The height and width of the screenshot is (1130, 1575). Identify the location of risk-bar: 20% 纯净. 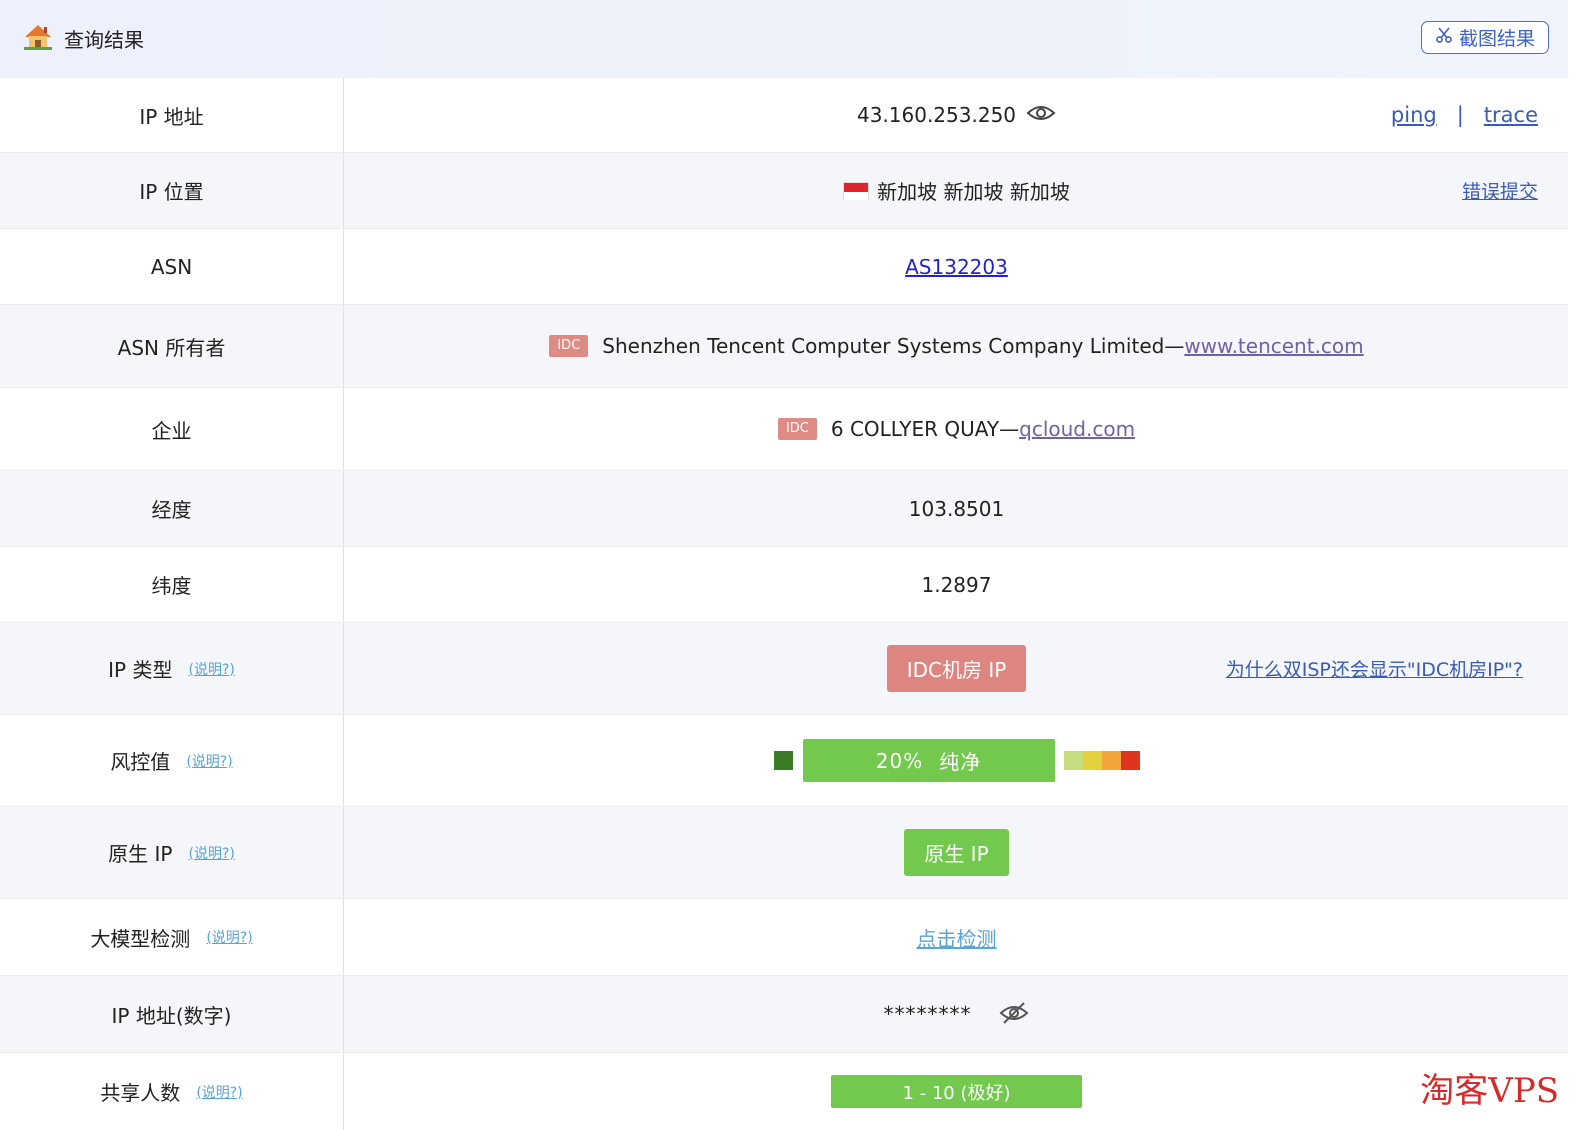
(928, 760).